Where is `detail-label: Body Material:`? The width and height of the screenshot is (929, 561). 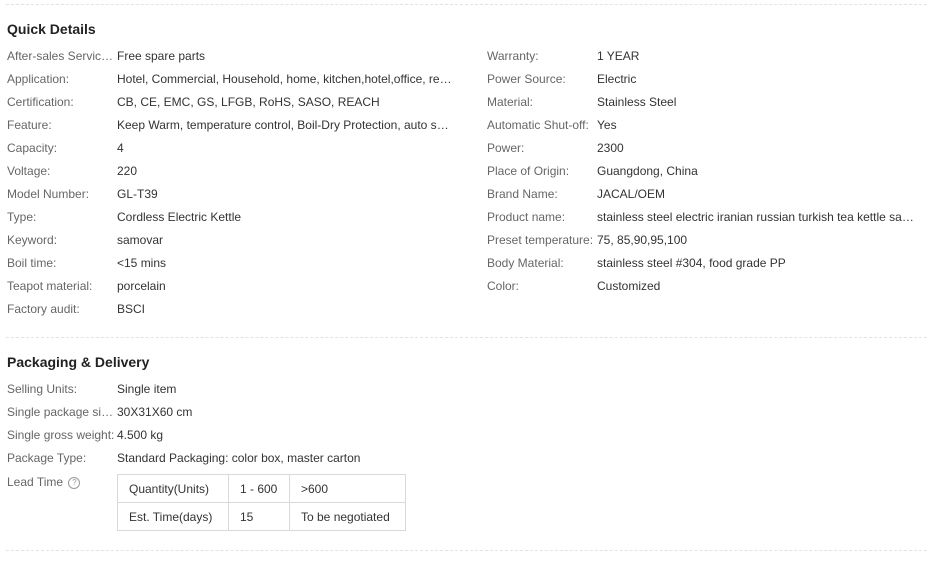
detail-label: Body Material: is located at coordinates (525, 263).